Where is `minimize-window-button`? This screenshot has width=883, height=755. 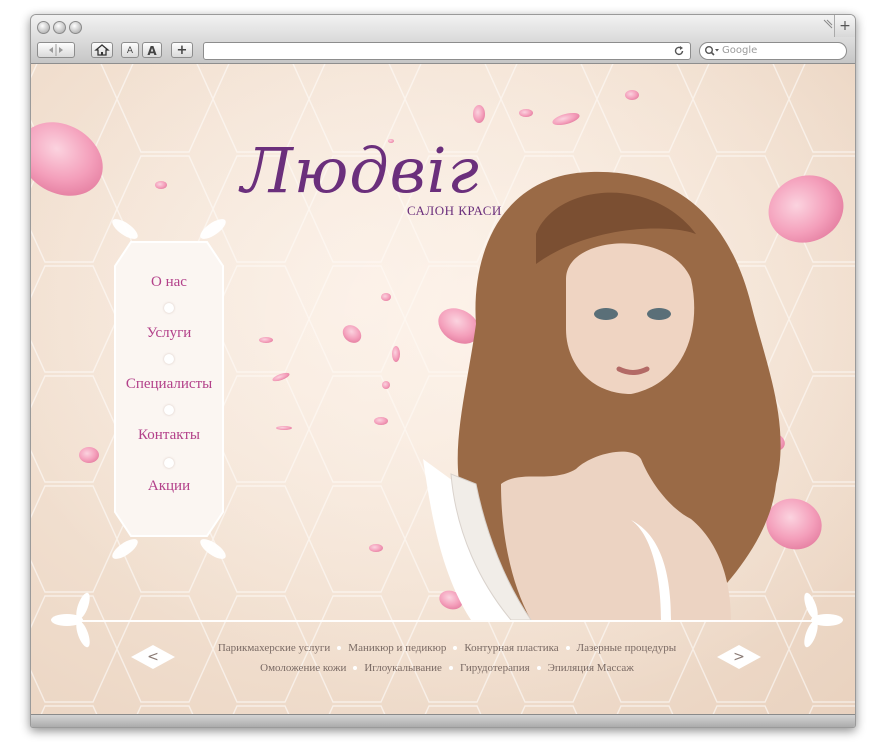 minimize-window-button is located at coordinates (59, 27).